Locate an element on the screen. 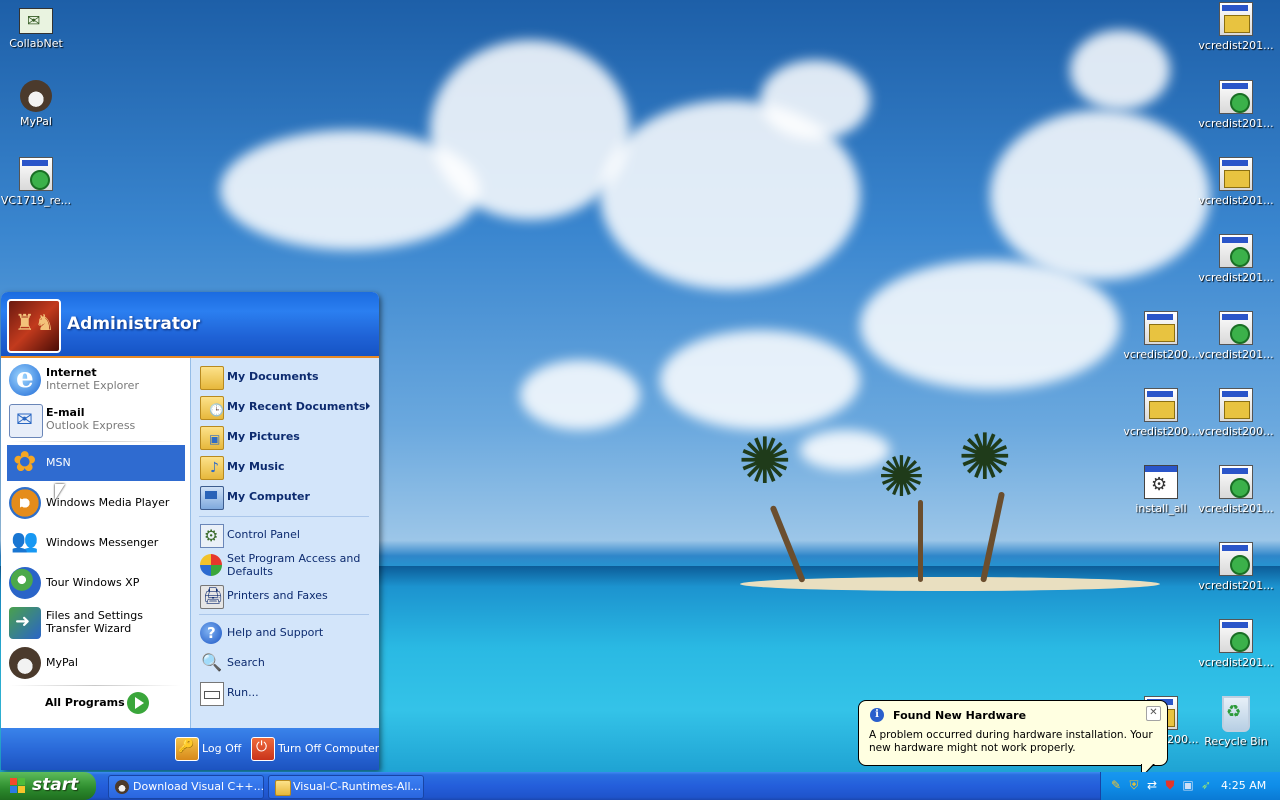 The height and width of the screenshot is (800, 1280). log-off-button: Log Off is located at coordinates (210, 749).